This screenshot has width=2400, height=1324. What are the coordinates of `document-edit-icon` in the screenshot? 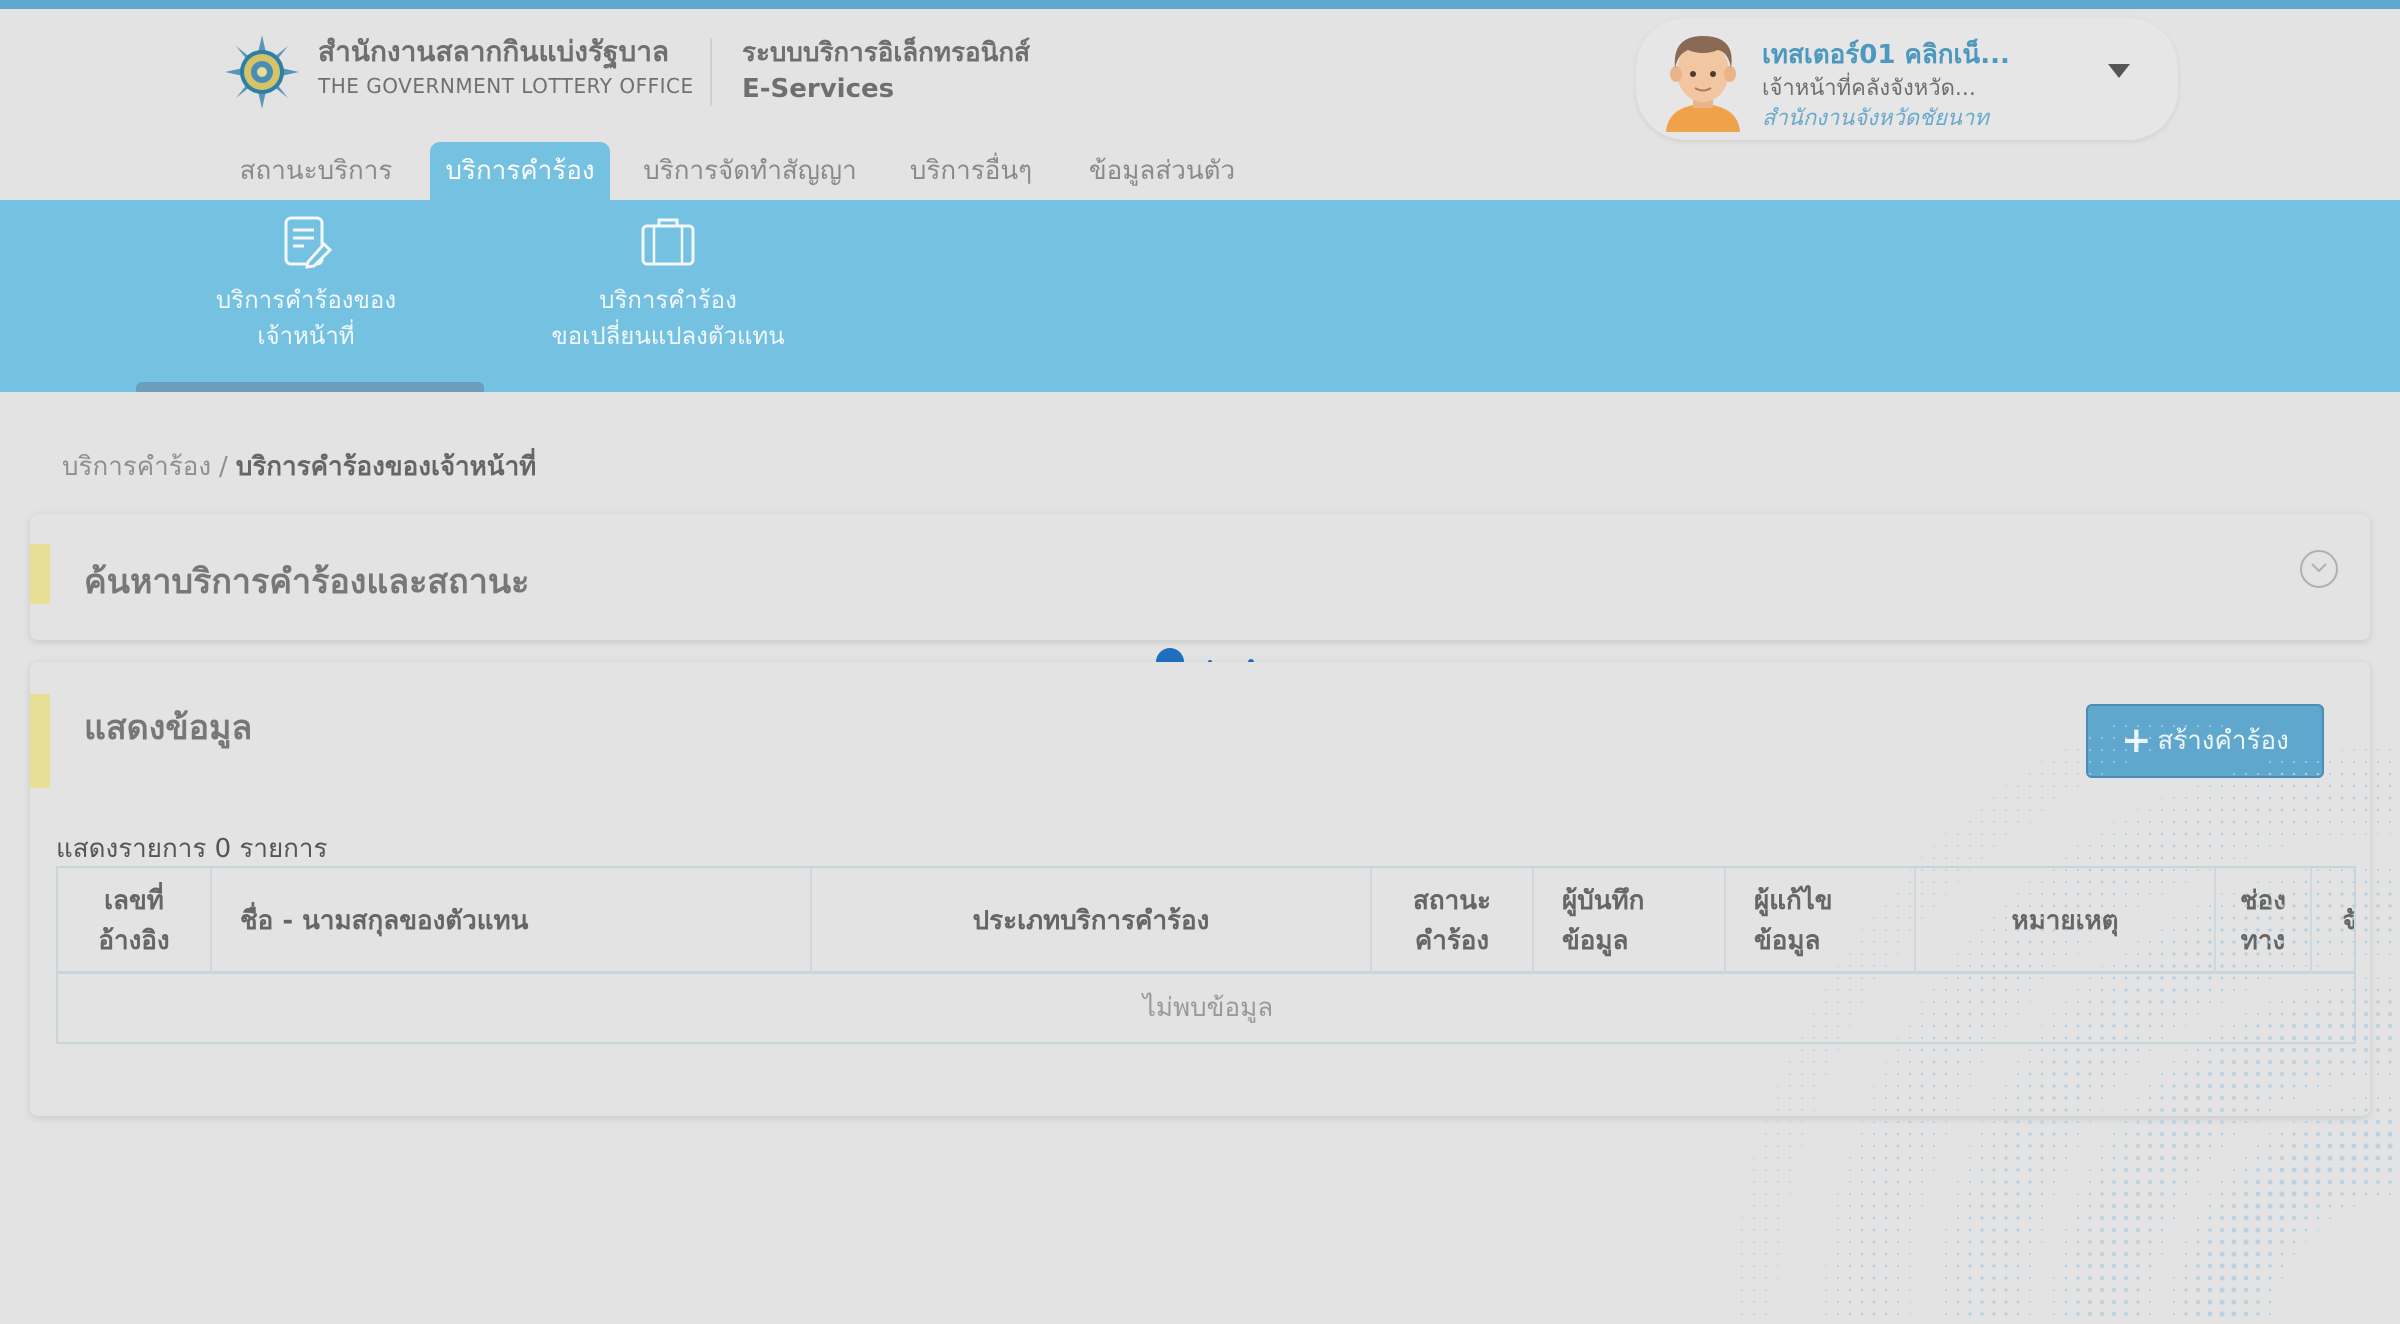 It's located at (308, 242).